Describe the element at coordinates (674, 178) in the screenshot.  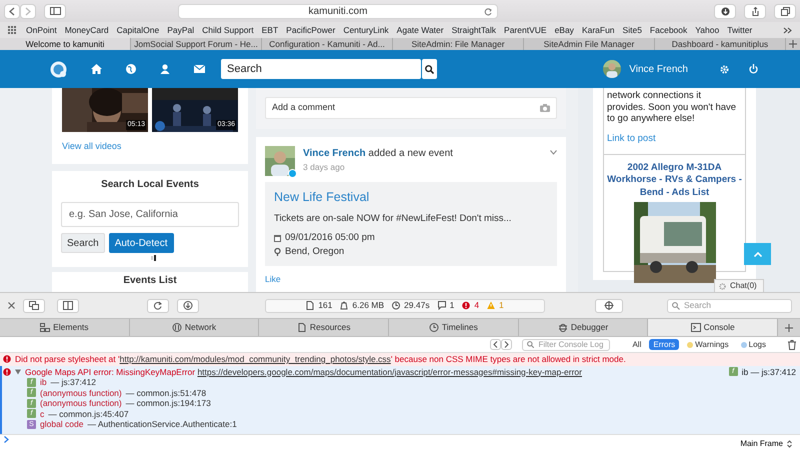
I see `ad-title-link: 2002 Allegro M-31DA Workhorse - RVs & Campers - Bend - Ads List` at that location.